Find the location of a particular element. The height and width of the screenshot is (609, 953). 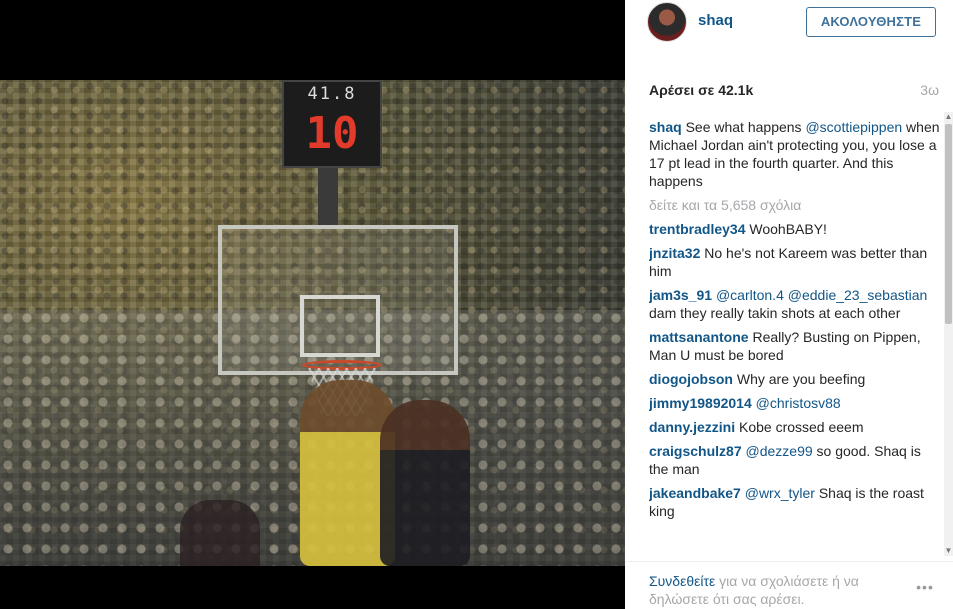

view-all-comments-link: δείτε και τα 5,658 σχόλια is located at coordinates (795, 205).